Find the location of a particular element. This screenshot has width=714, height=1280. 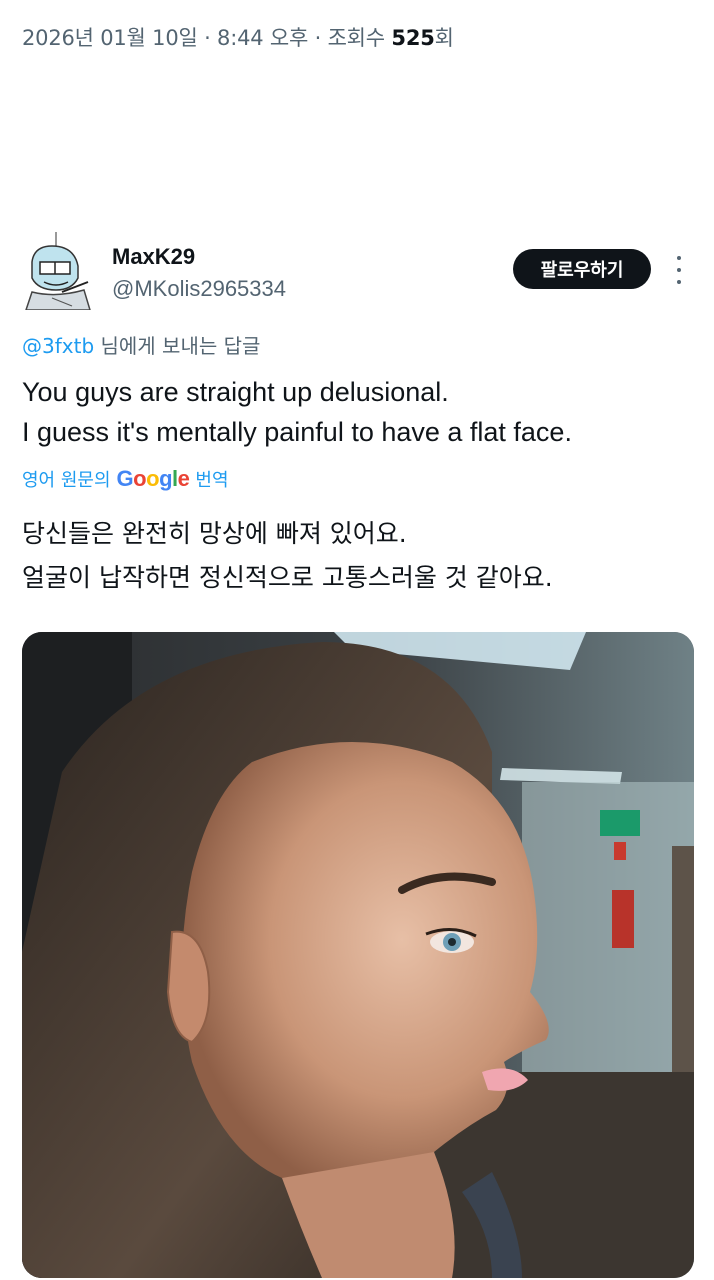

views-count: 525 is located at coordinates (413, 38).